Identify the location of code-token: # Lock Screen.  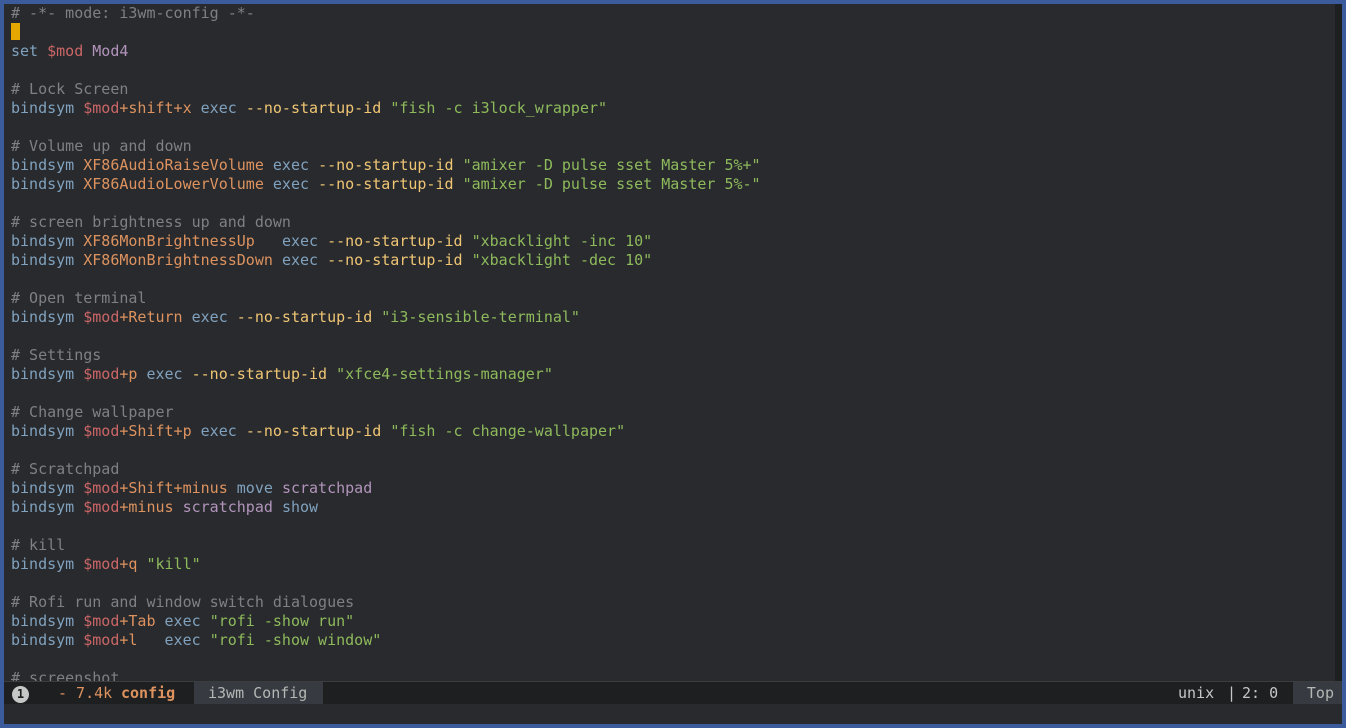
(70, 89).